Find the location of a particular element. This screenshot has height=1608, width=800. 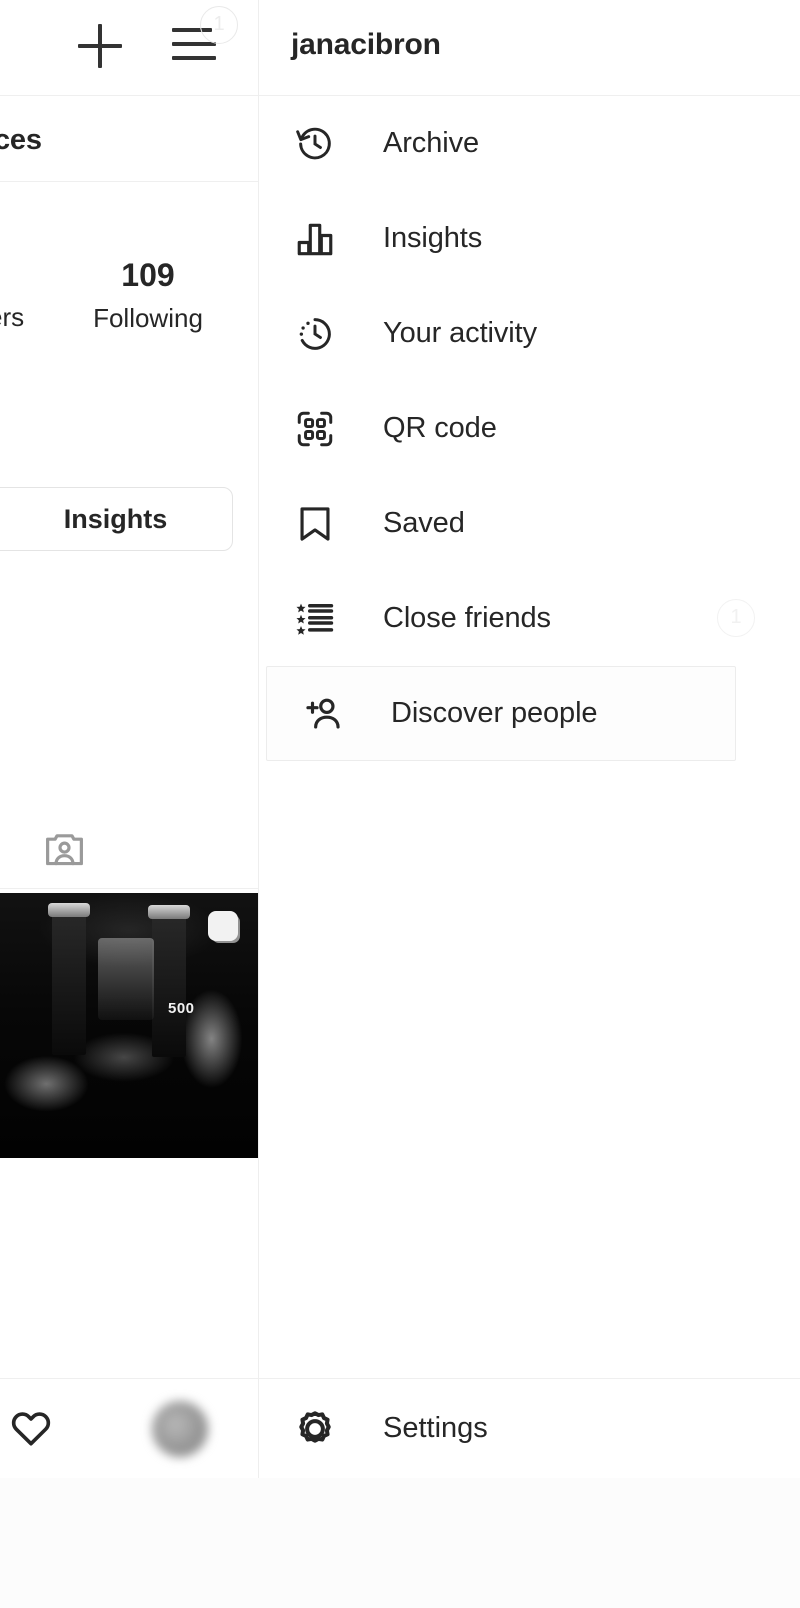

menu-item-label: Saved is located at coordinates (424, 523).